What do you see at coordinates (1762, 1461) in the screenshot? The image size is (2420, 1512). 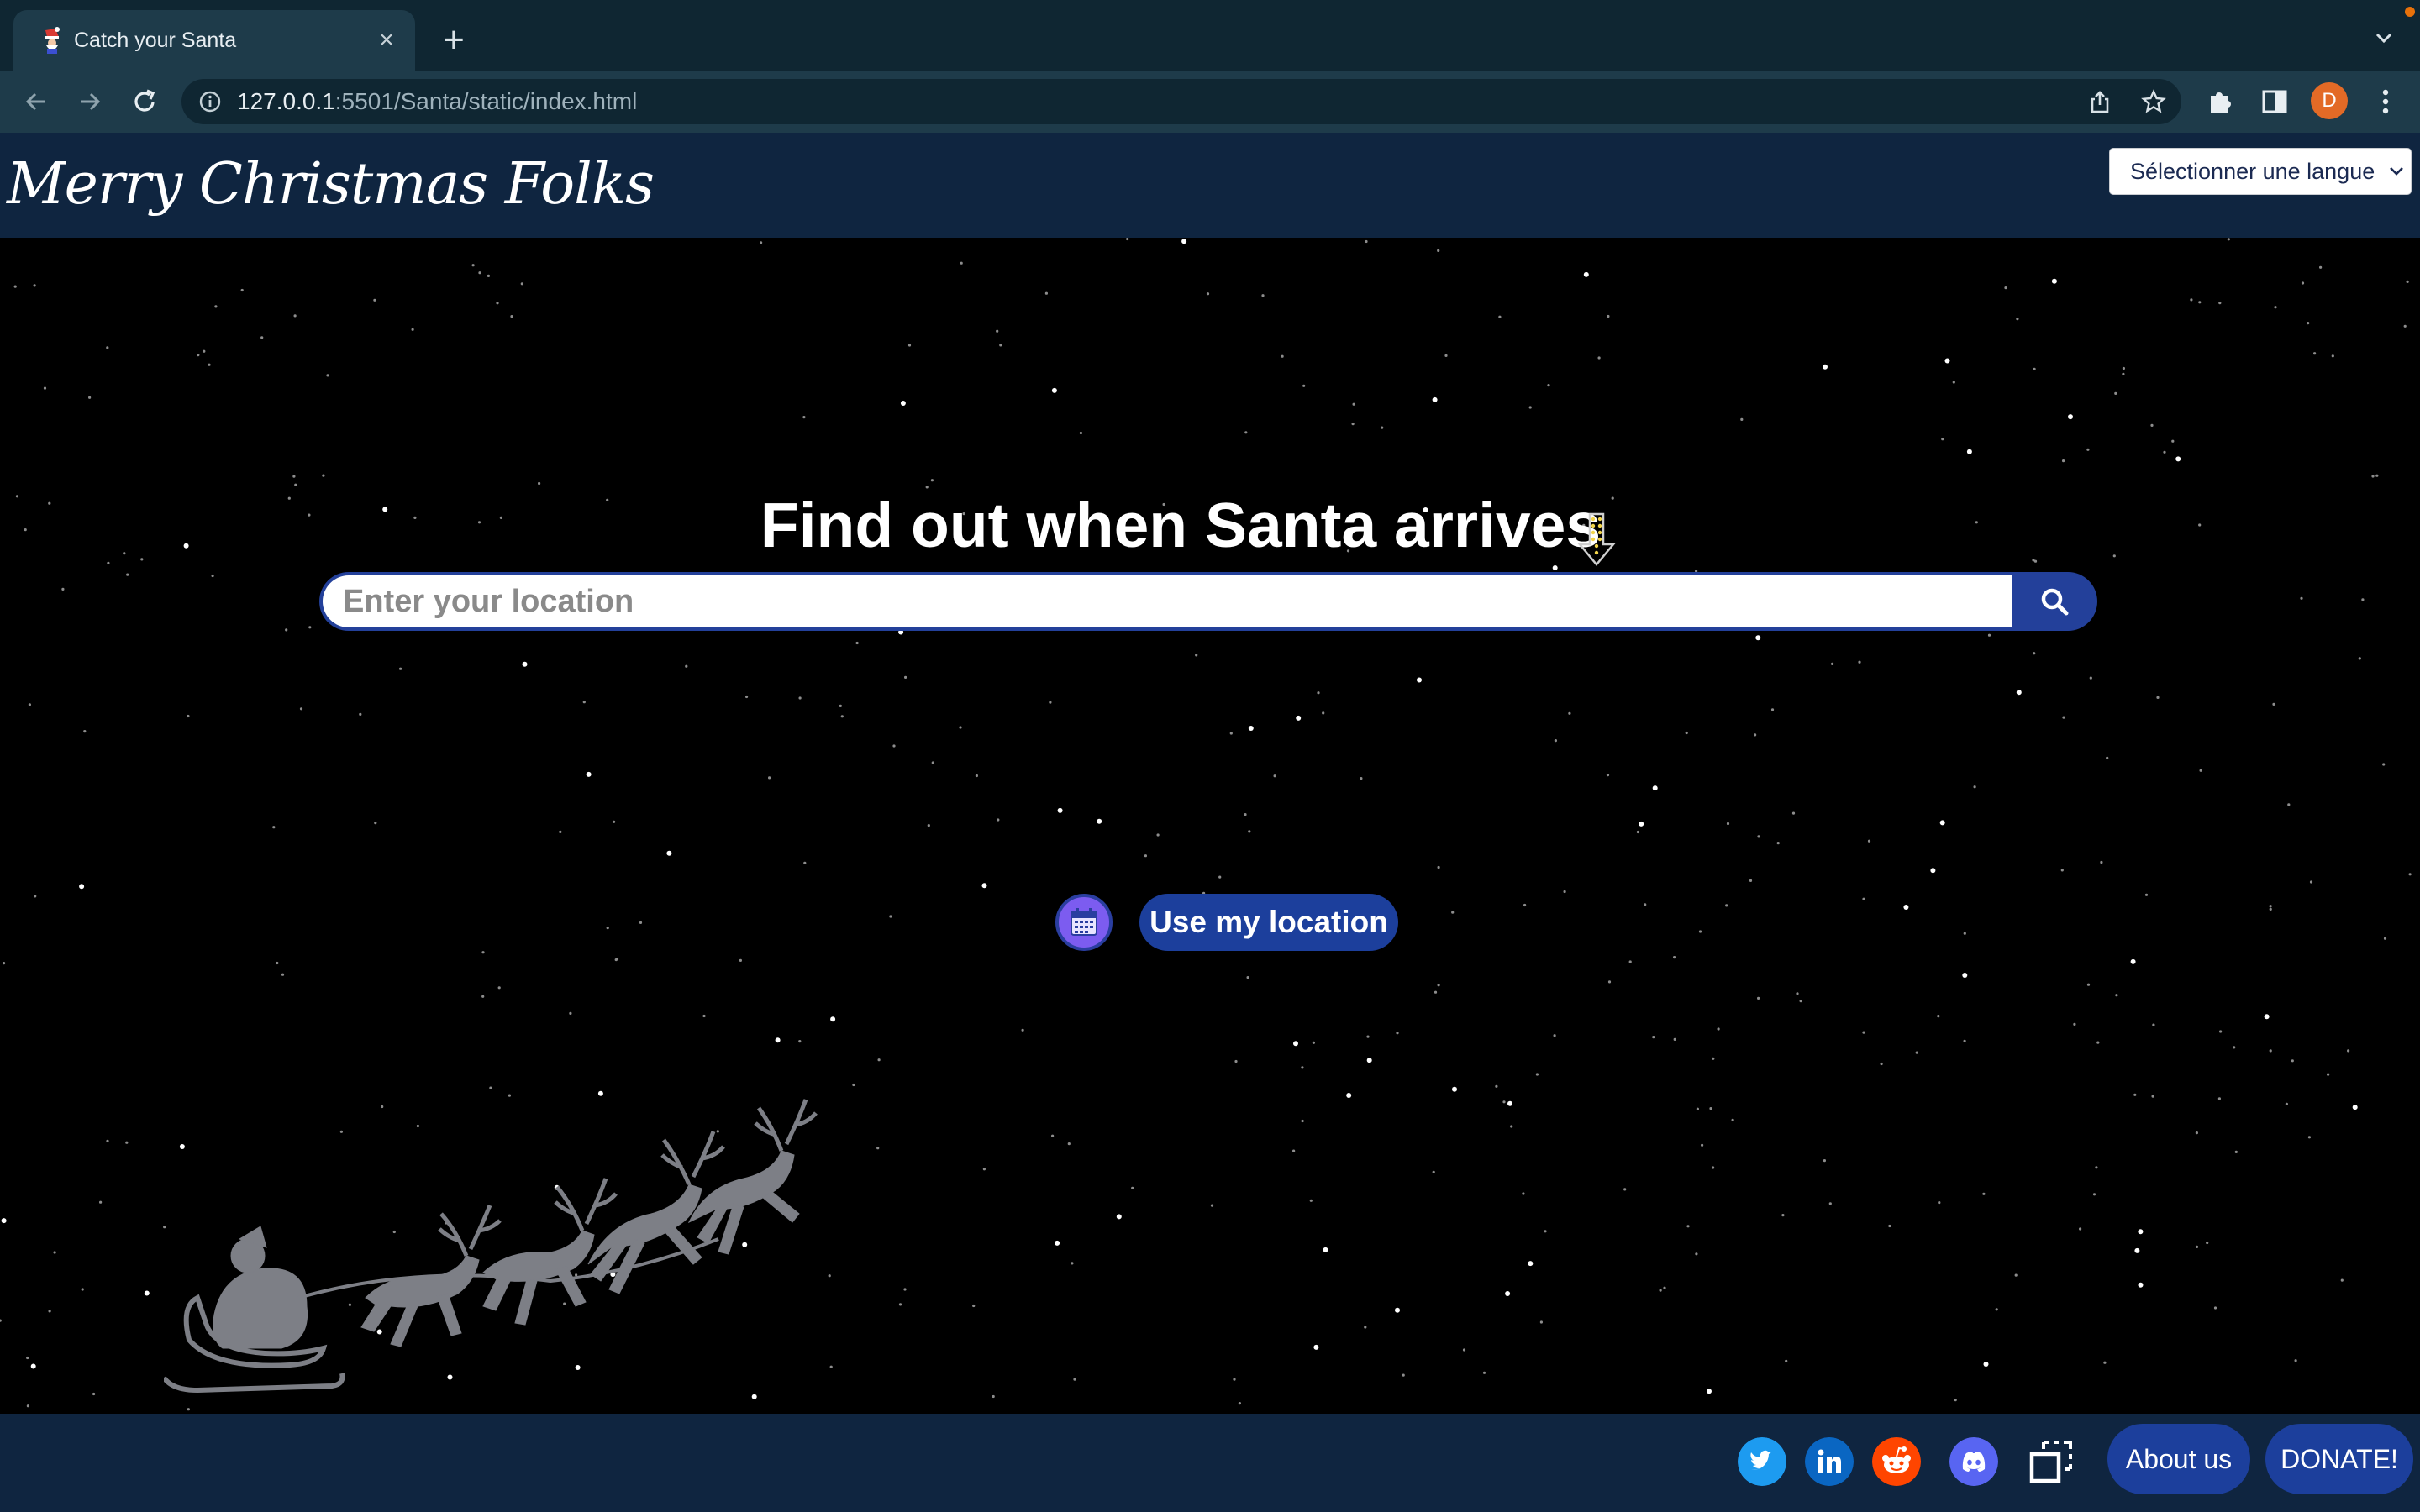 I see `twitter-icon` at bounding box center [1762, 1461].